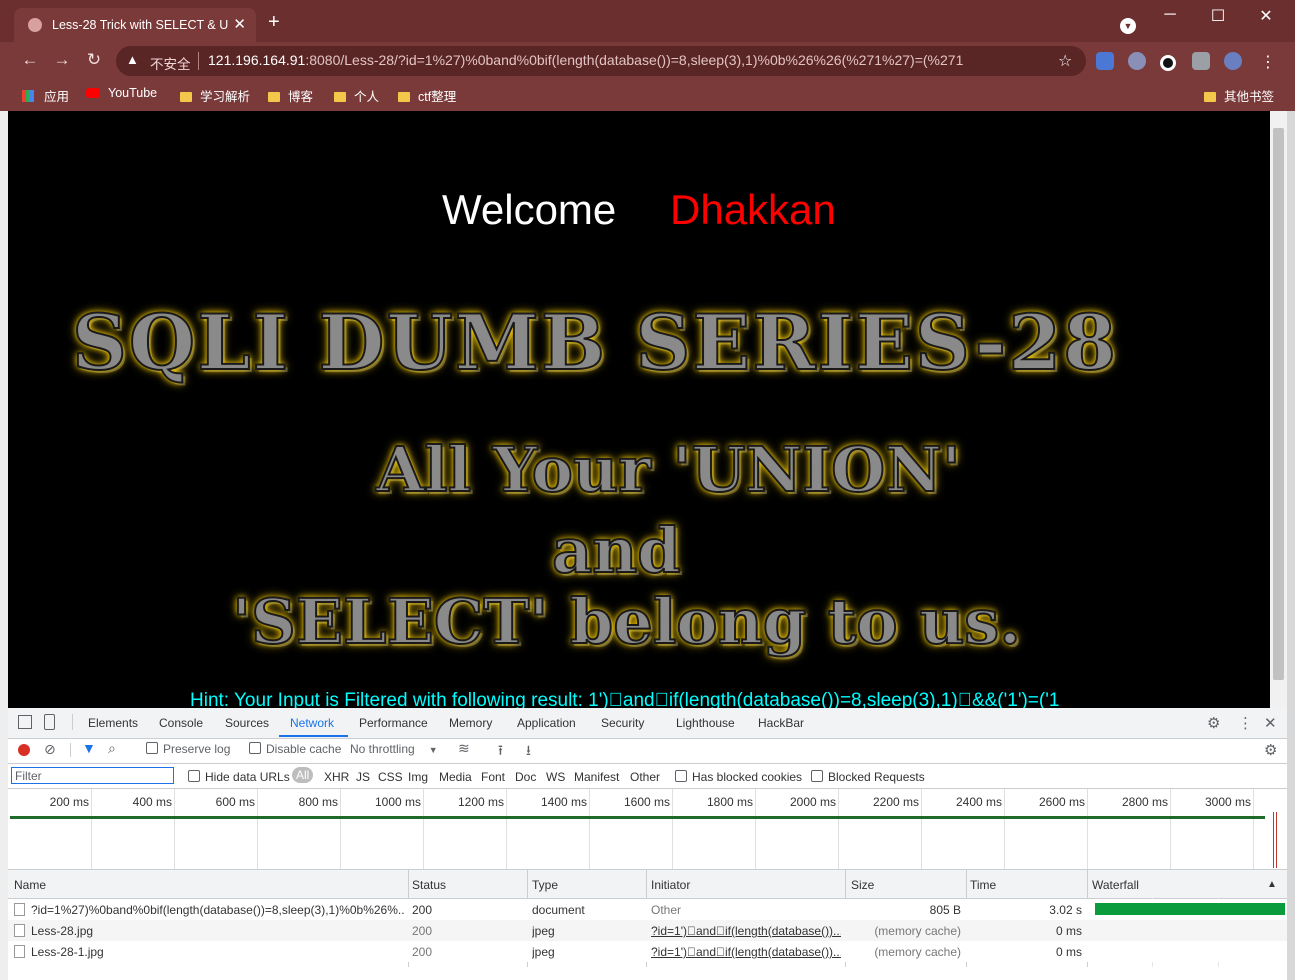  I want to click on column-header-name: Name, so click(30, 885).